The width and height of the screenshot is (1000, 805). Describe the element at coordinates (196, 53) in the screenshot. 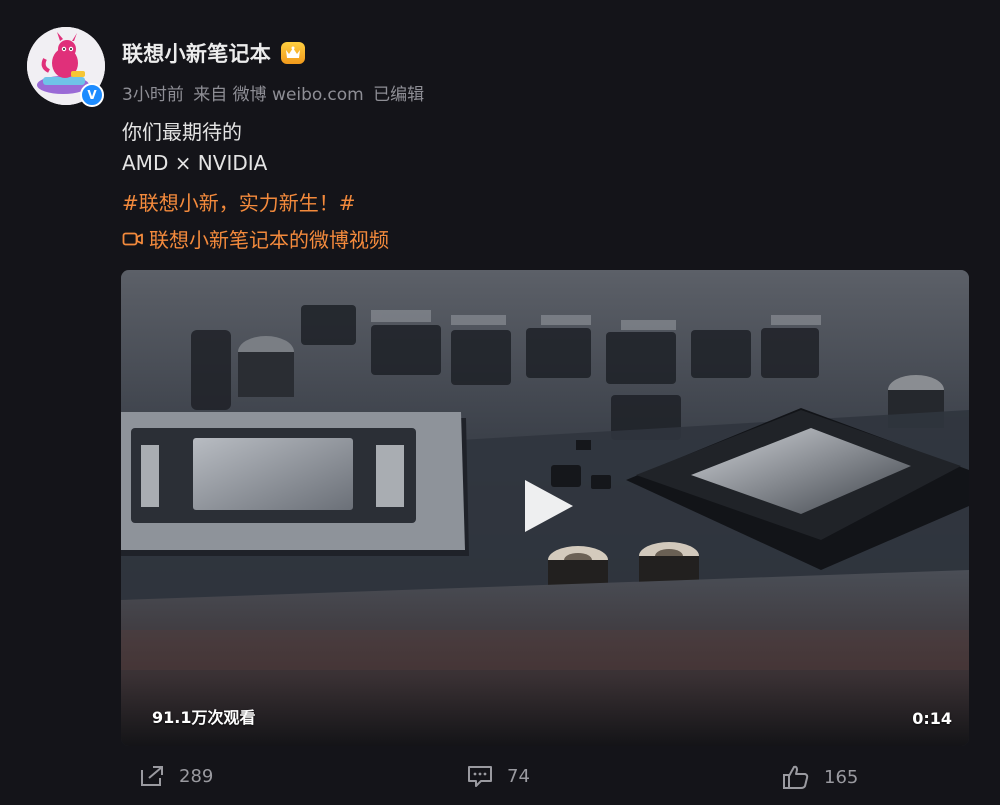

I see `author-name: 联想小新笔记本` at that location.